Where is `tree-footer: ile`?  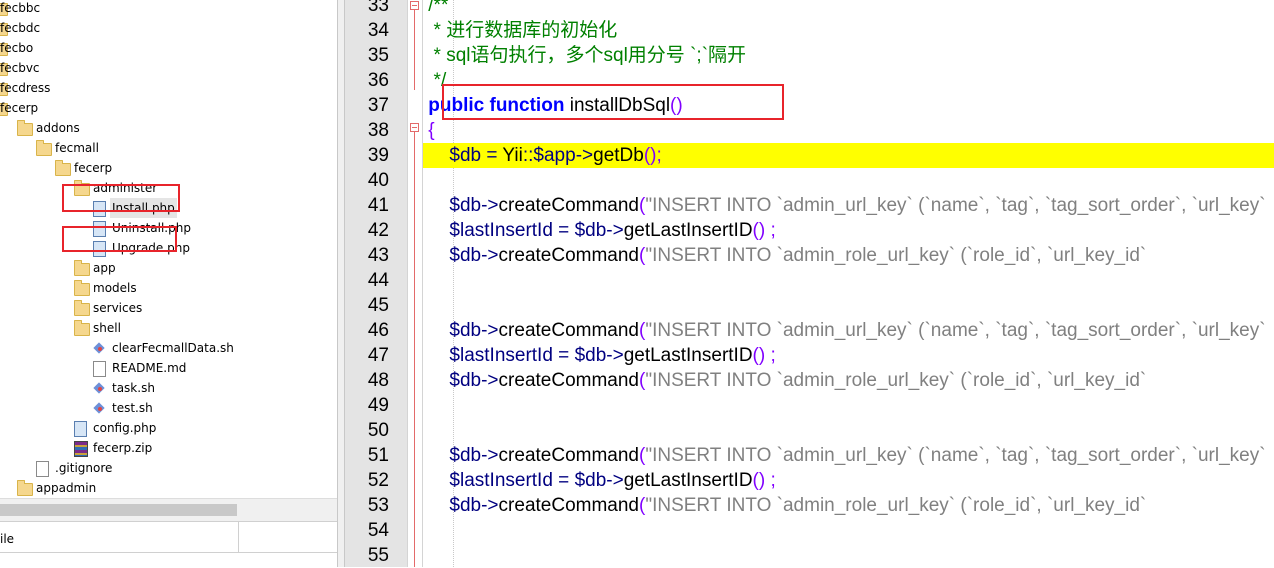 tree-footer: ile is located at coordinates (168, 544).